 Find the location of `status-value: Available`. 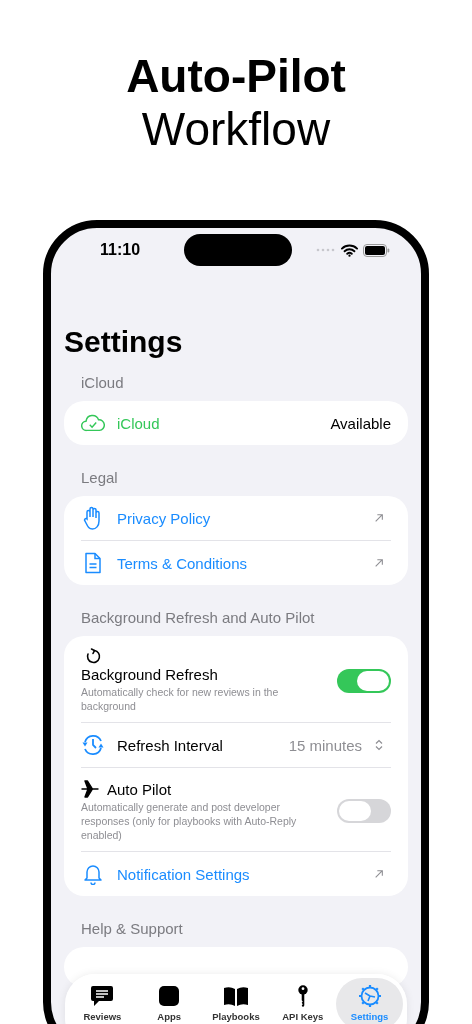

status-value: Available is located at coordinates (360, 423).